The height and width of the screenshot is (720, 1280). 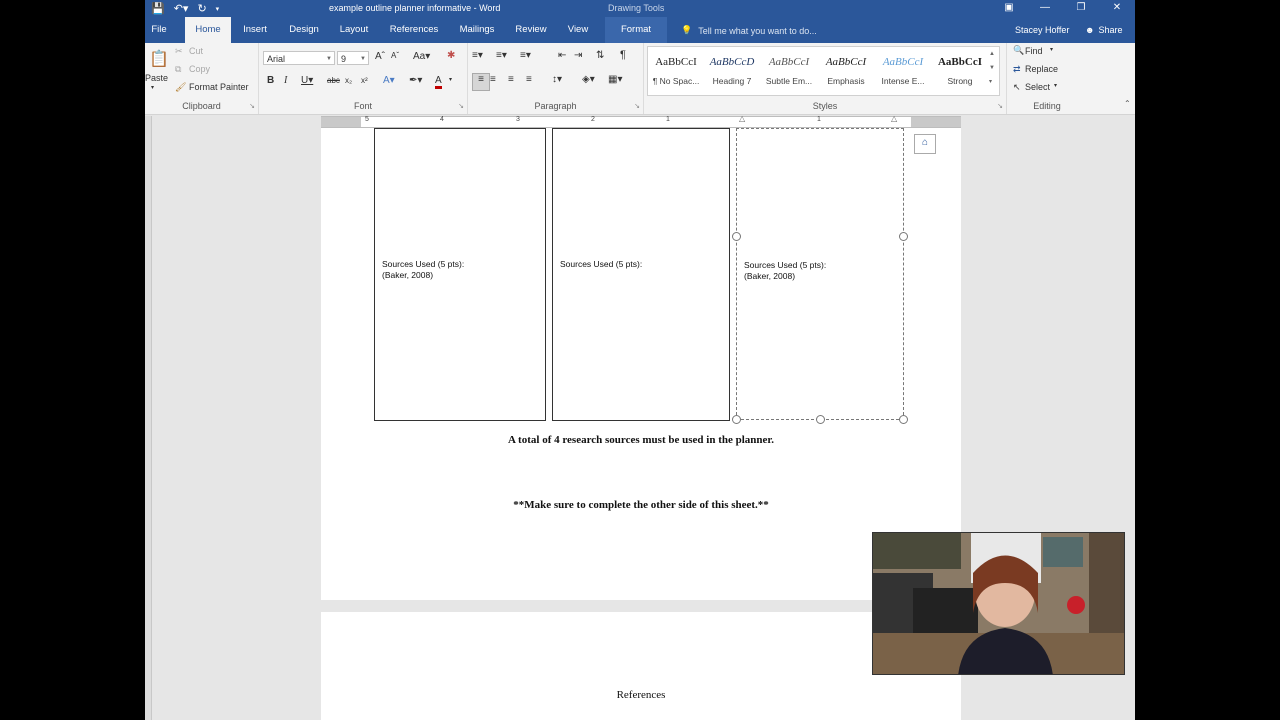 I want to click on tab-view: View, so click(x=578, y=30).